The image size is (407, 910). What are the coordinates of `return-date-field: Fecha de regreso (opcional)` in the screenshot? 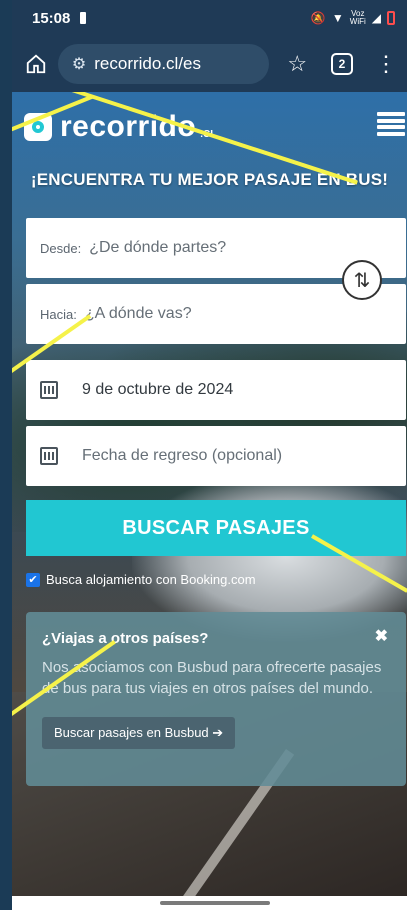 It's located at (216, 456).